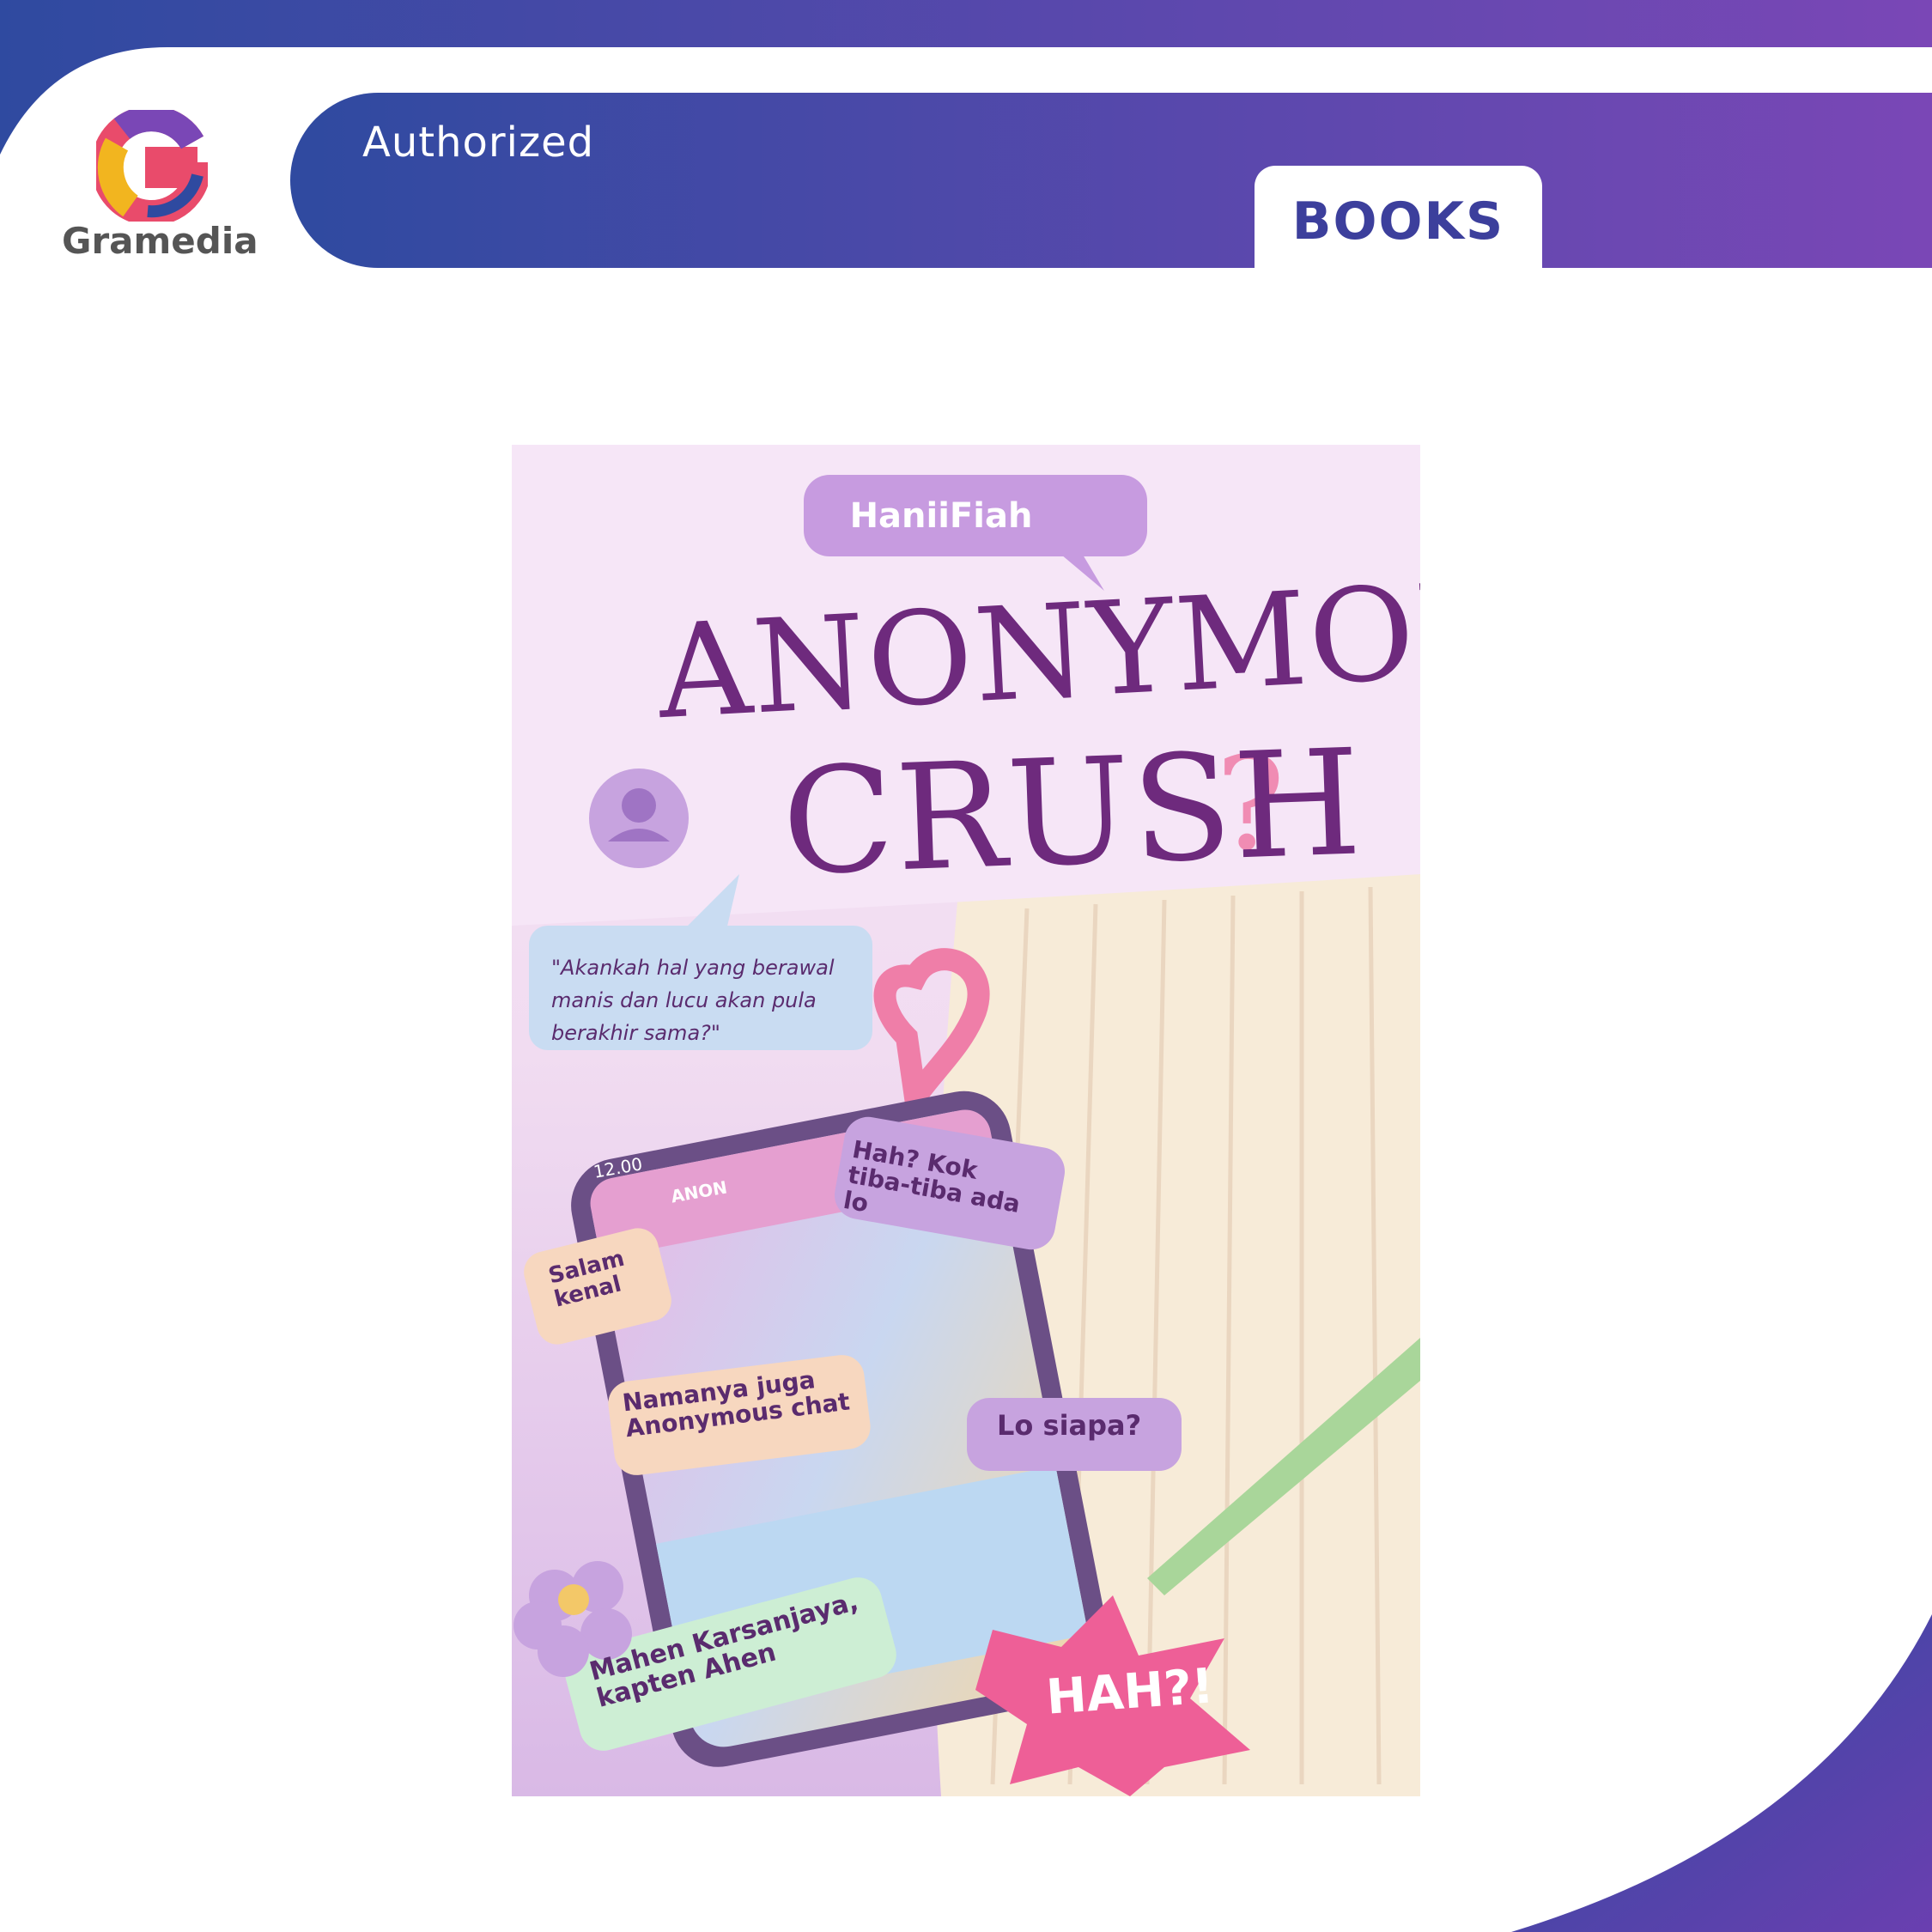 The width and height of the screenshot is (1932, 1932). What do you see at coordinates (1072, 813) in the screenshot?
I see `cover-title-line2: CRUSH` at bounding box center [1072, 813].